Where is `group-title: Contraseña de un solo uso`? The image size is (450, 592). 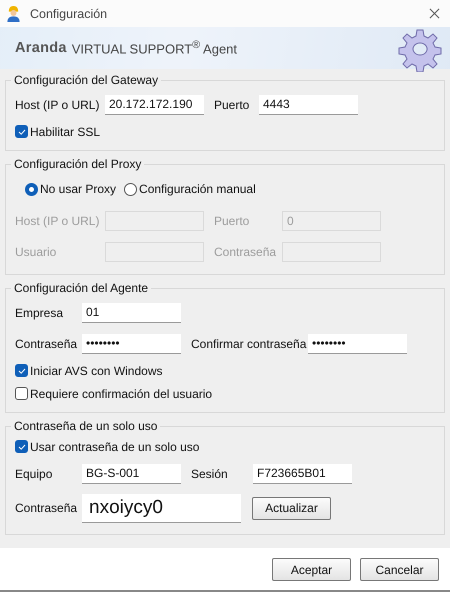
group-title: Contraseña de un solo uso is located at coordinates (85, 426).